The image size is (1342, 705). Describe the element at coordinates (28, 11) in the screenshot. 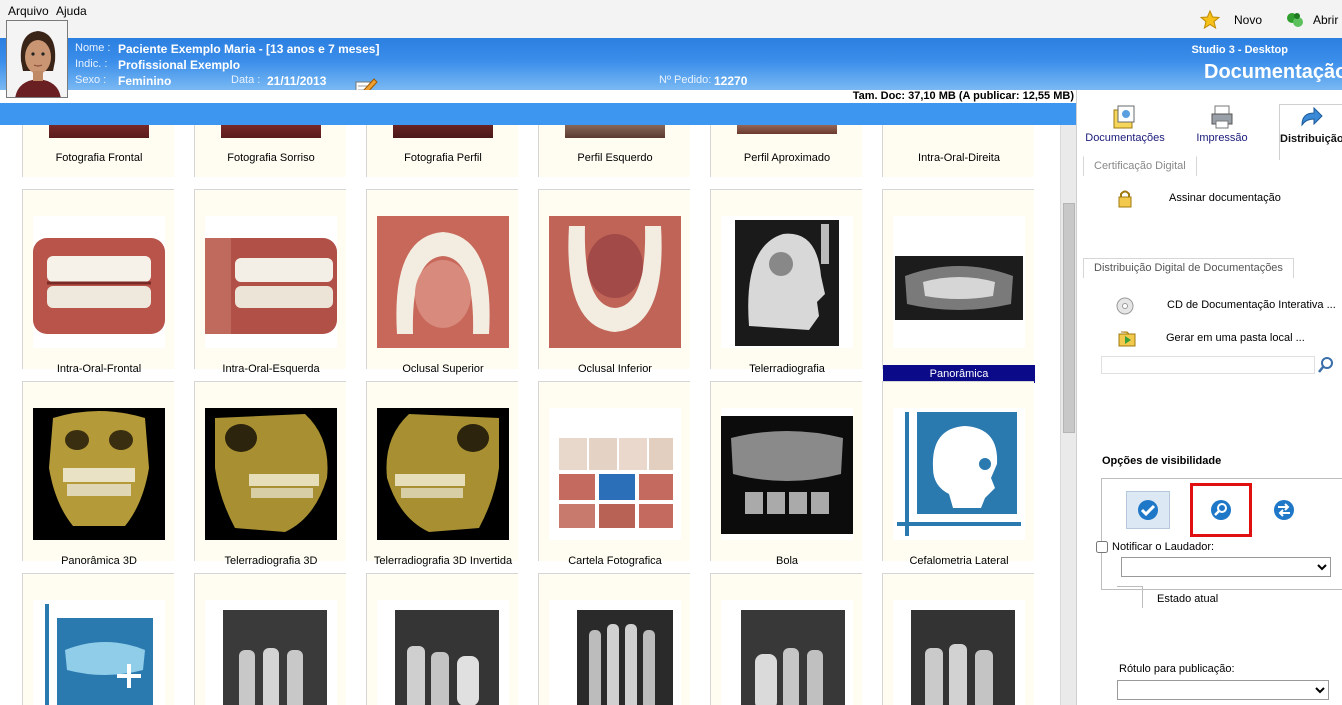

I see `menu-file: Arquivo` at that location.